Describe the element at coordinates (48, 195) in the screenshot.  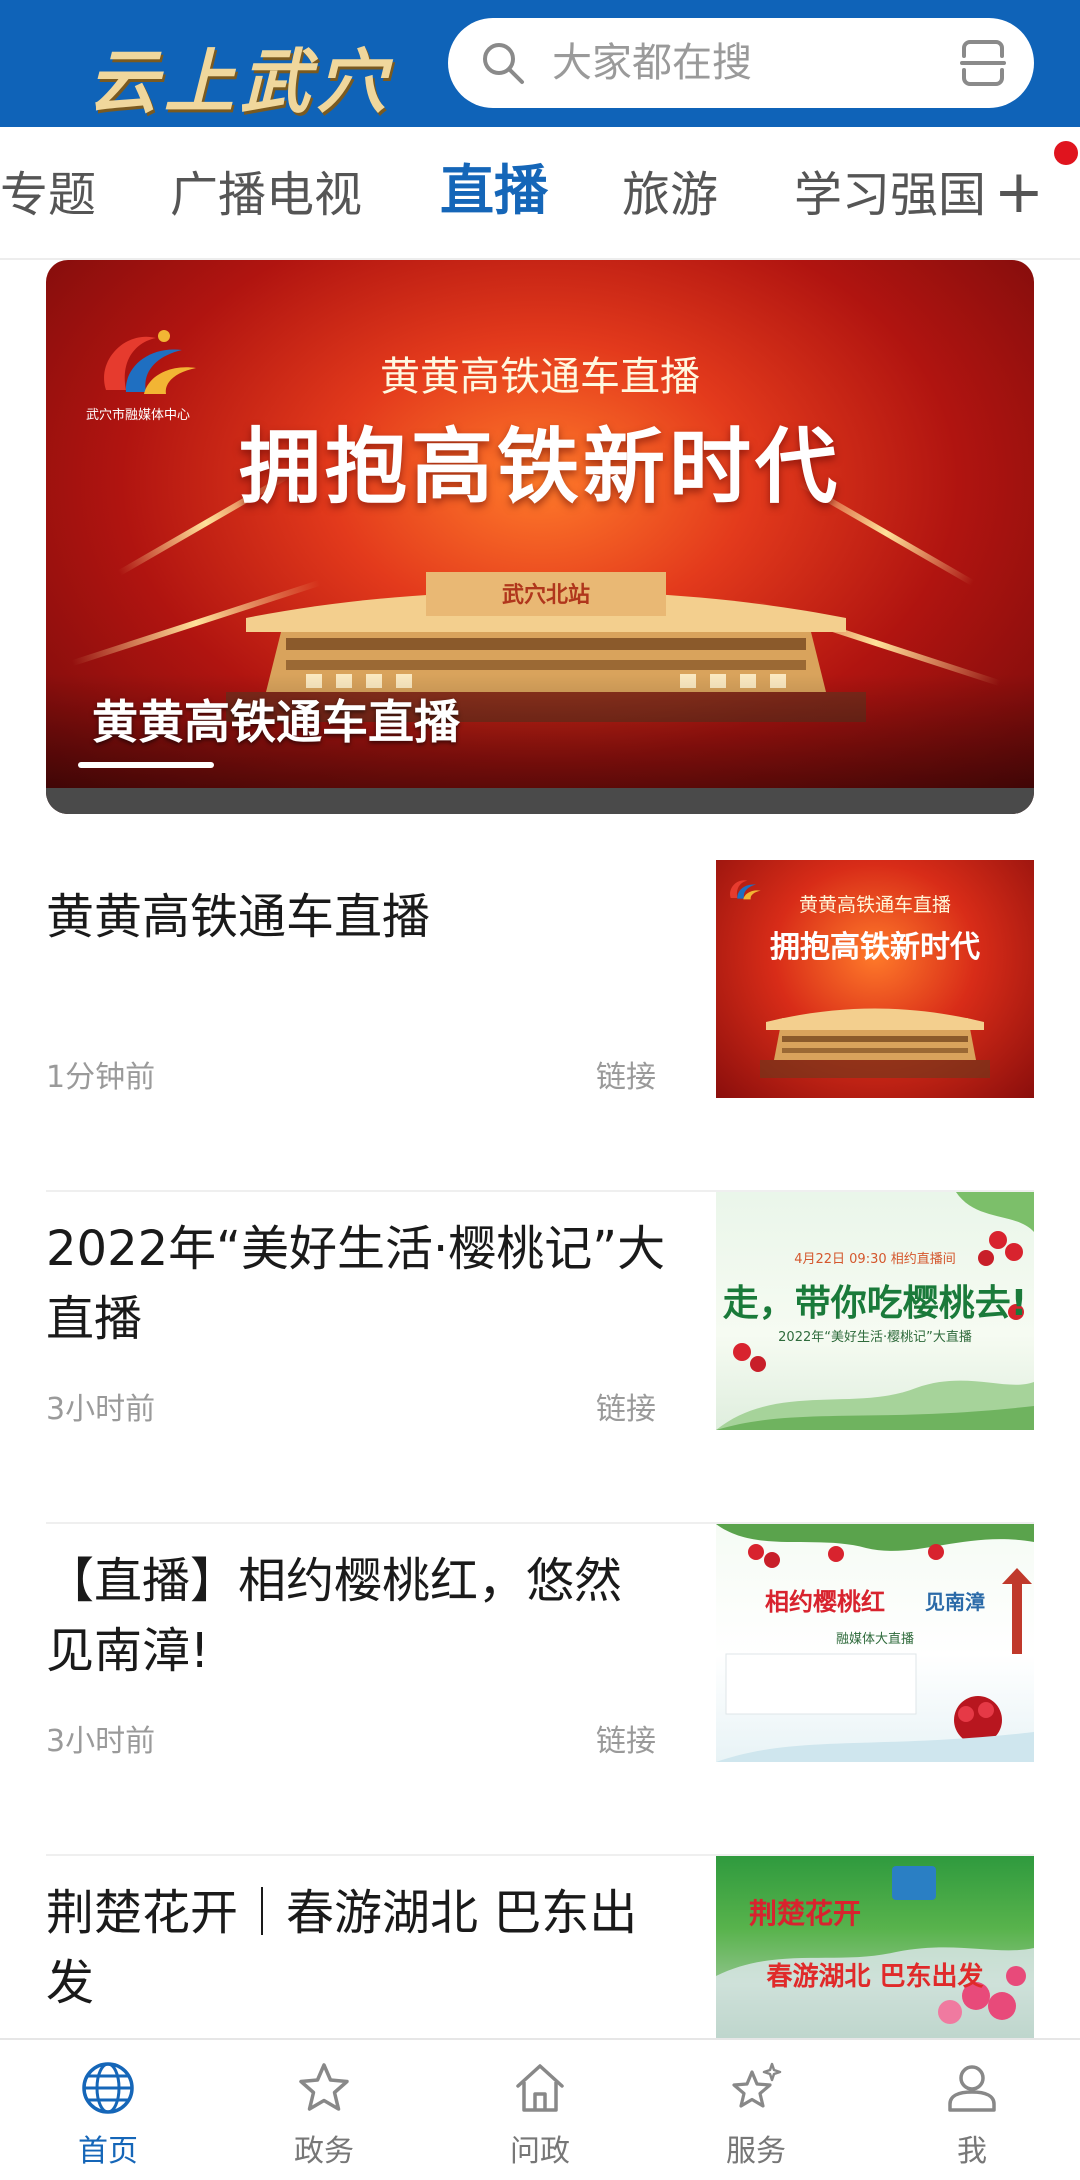
I see `tab-zhuanti: 专题` at that location.